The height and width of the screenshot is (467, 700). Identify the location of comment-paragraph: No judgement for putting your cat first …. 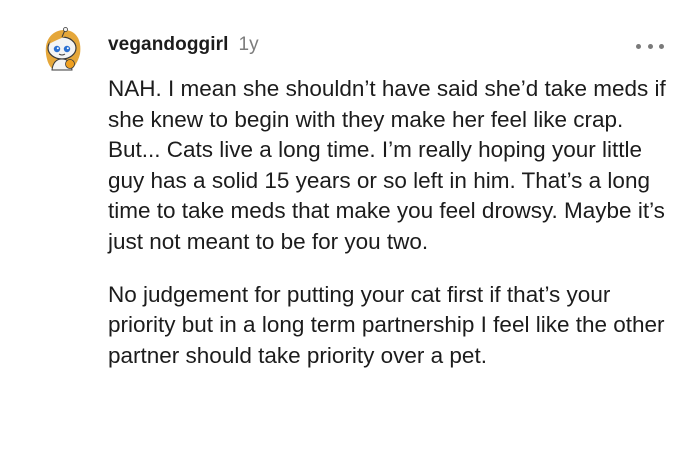
(386, 324).